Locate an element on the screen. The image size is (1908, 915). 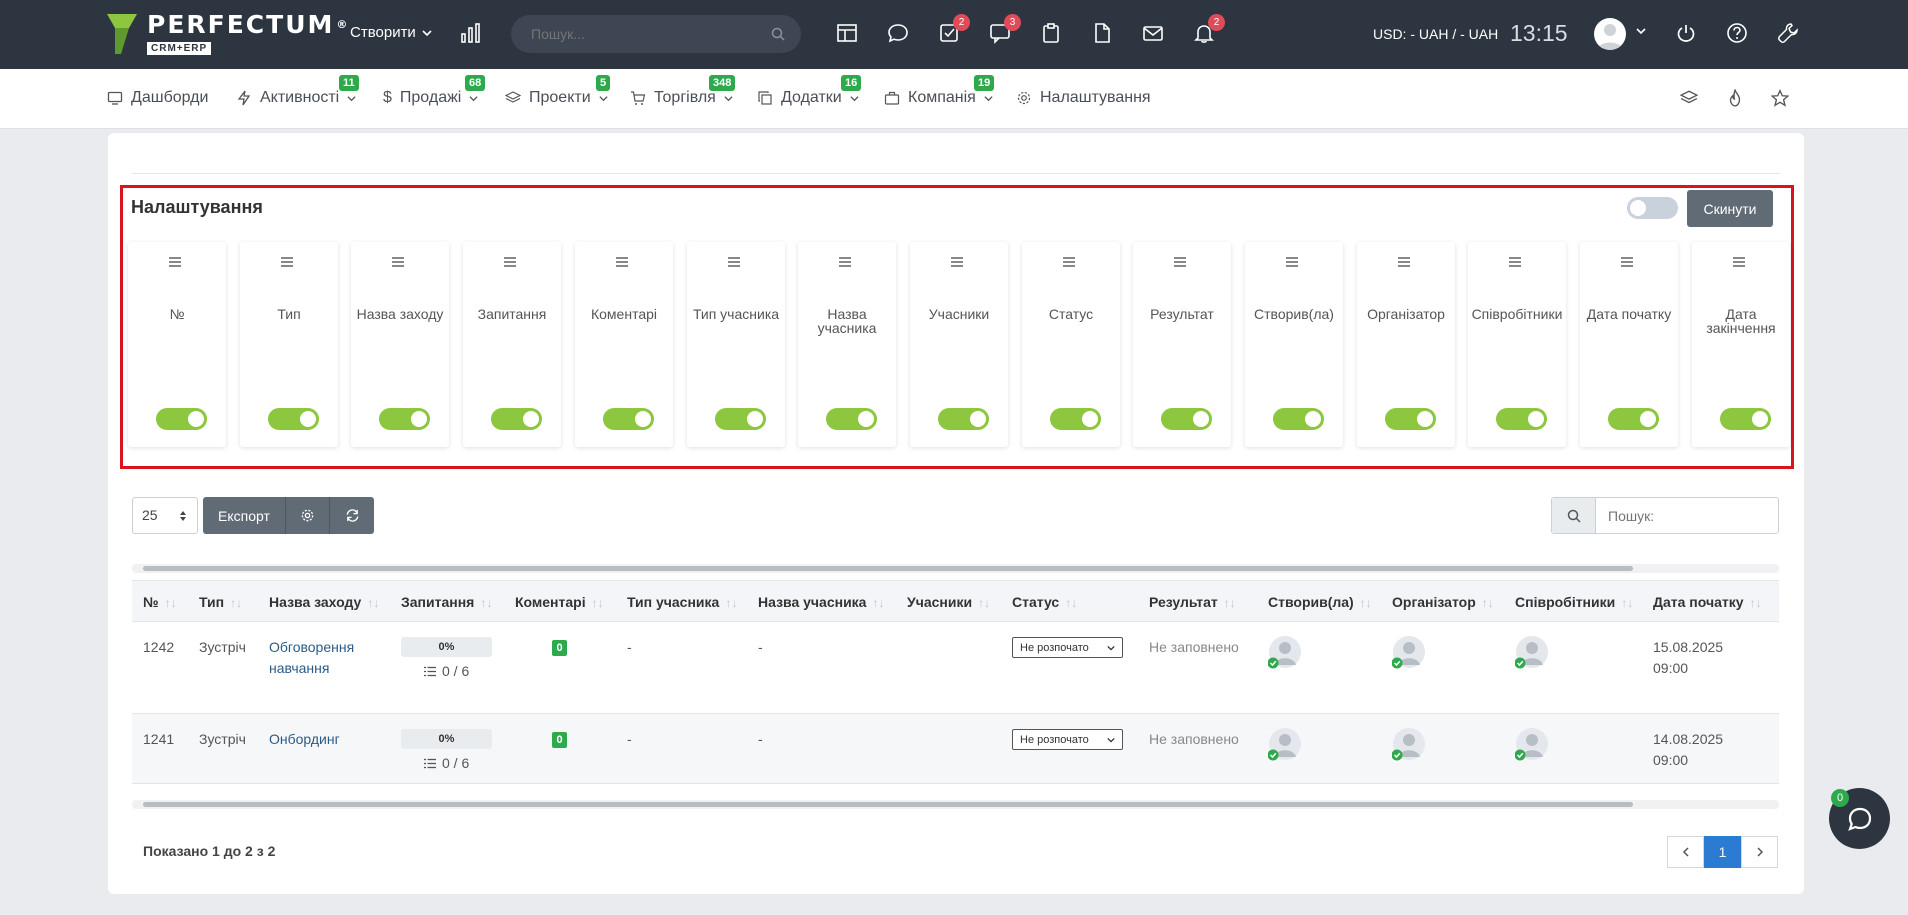
chat-icon: 3 is located at coordinates (1005, 30).